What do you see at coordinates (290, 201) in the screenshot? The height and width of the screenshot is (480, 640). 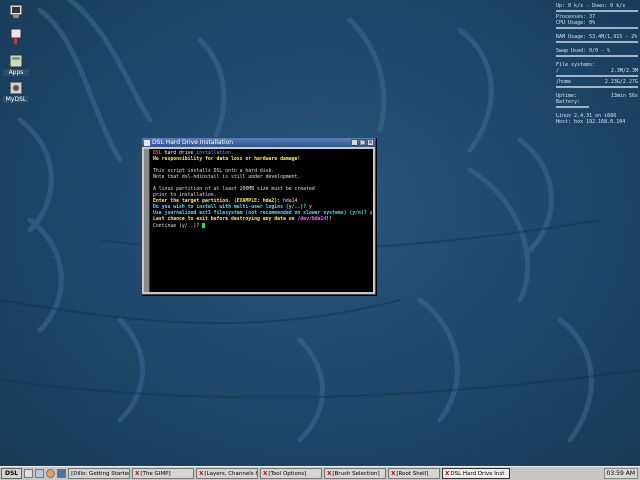 I see `partition-answer: hda14` at bounding box center [290, 201].